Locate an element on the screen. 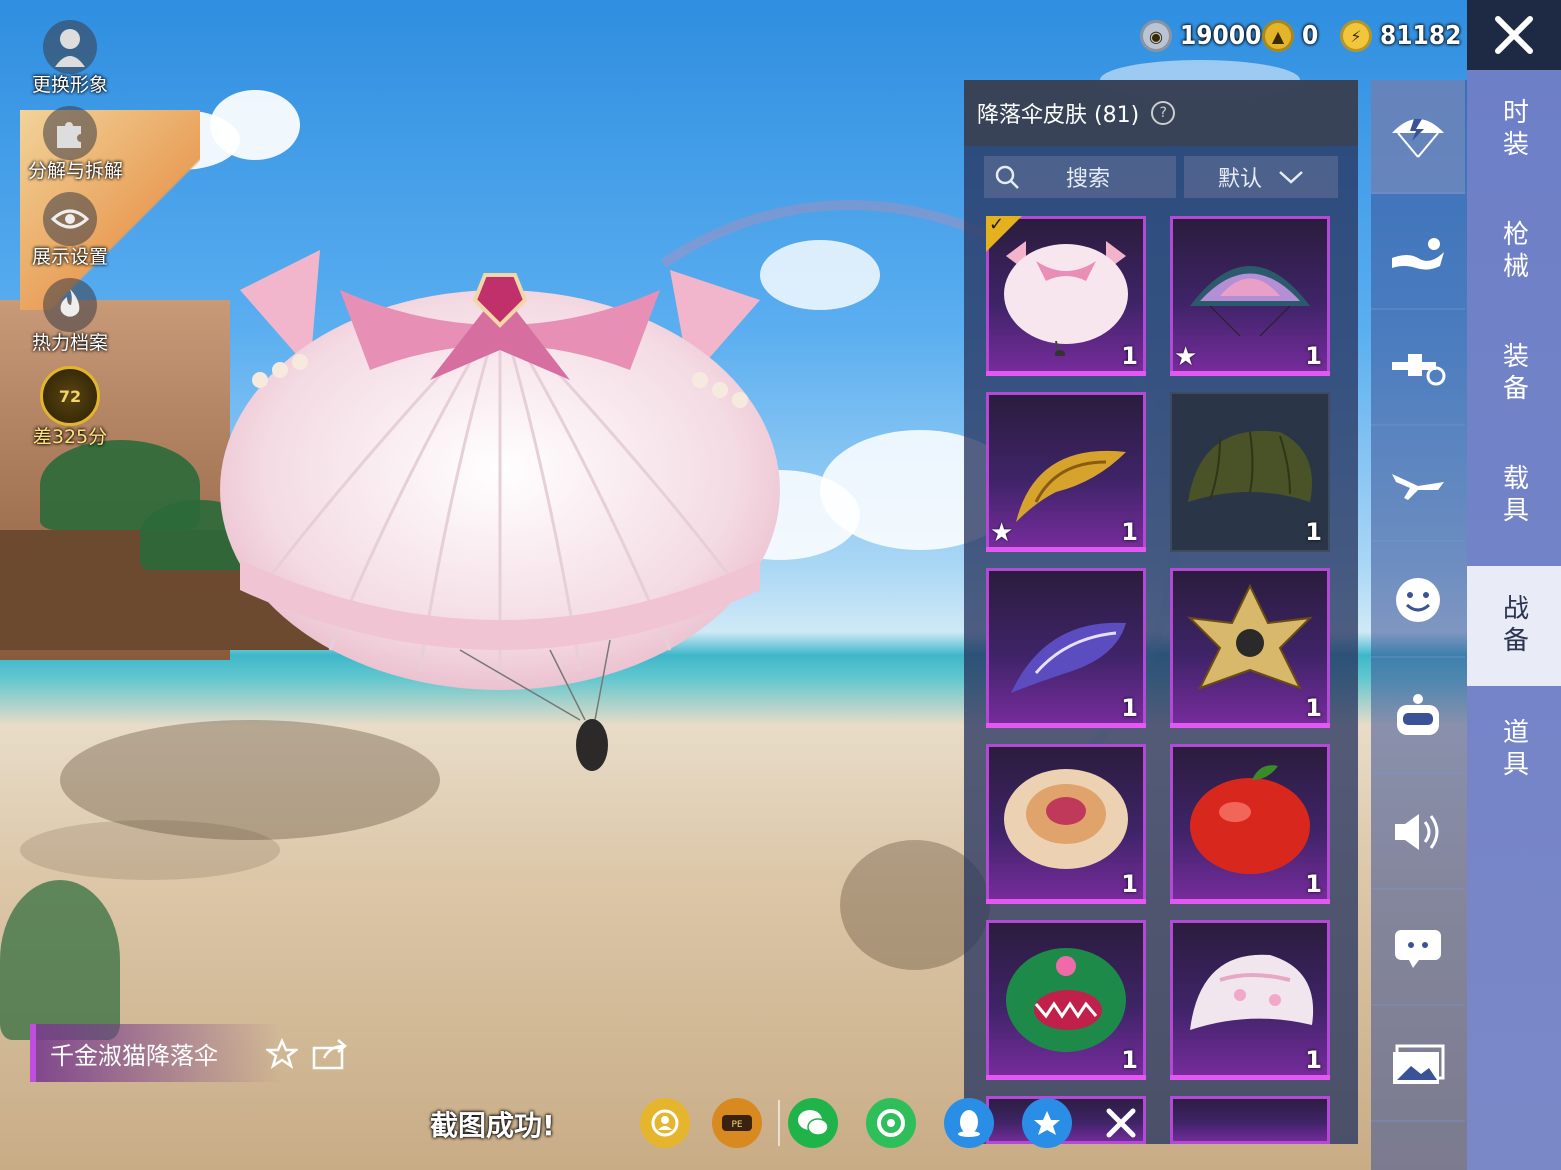 The width and height of the screenshot is (1561, 1170). skin-item-golden-wing: ★ 1 is located at coordinates (1066, 472).